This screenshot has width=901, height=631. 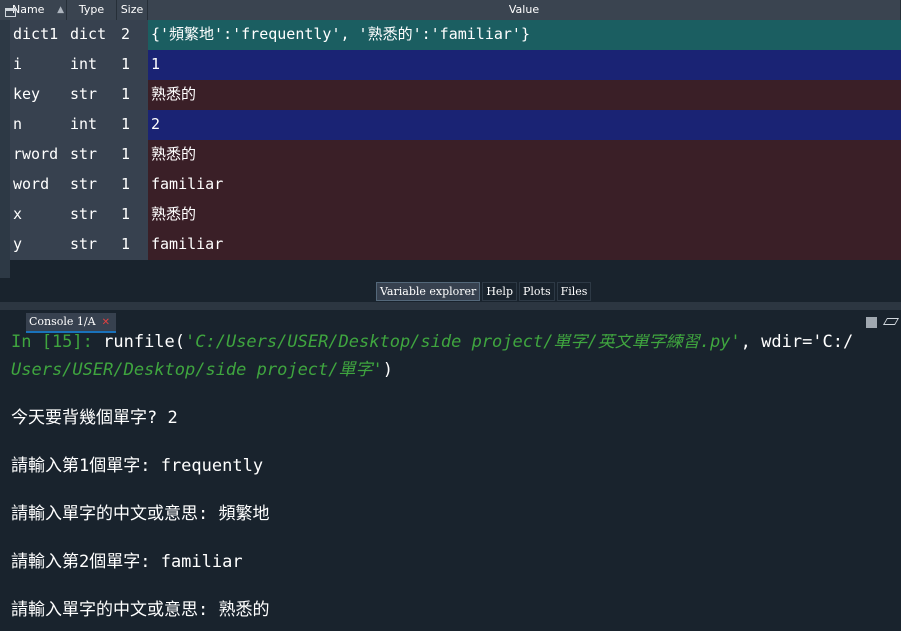 I want to click on table-header: Name ▲ Type Size Value, so click(x=450, y=10).